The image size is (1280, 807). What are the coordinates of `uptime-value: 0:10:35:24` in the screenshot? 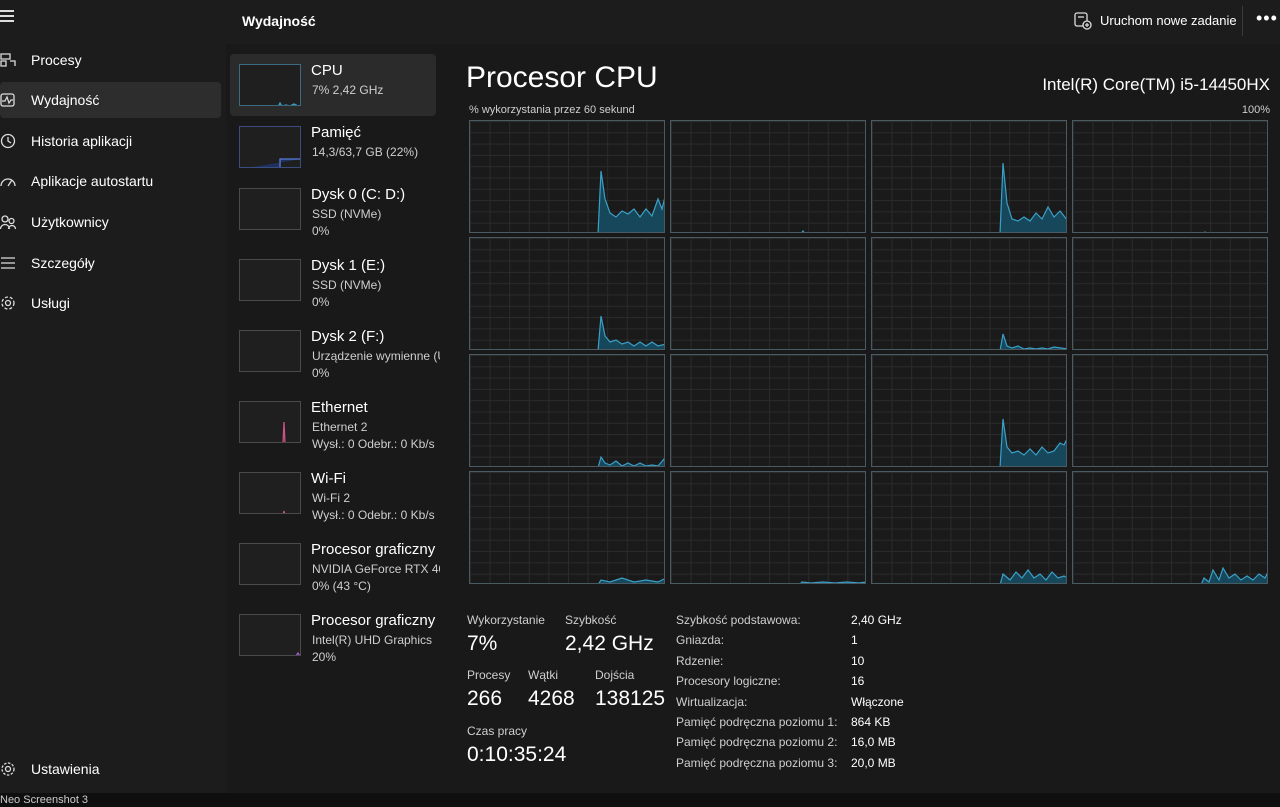 It's located at (517, 754).